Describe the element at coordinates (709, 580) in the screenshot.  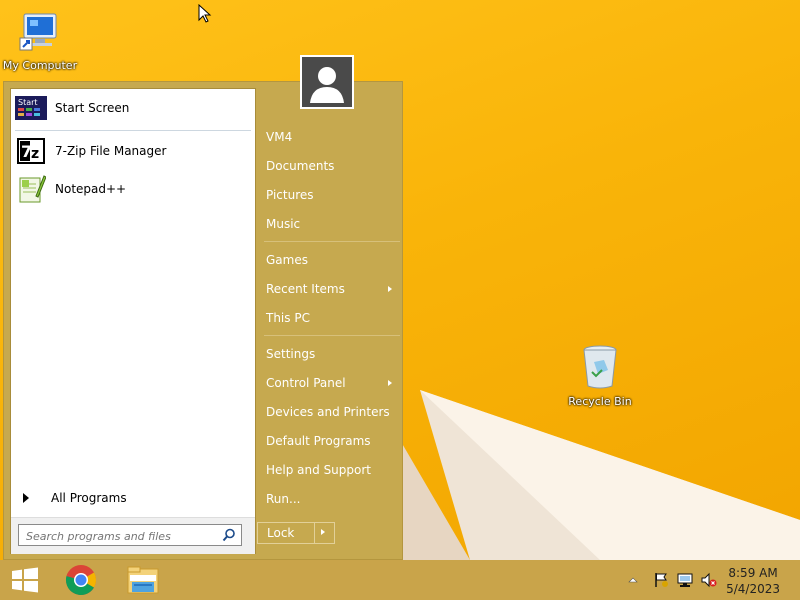
I see `volume-muted-icon` at that location.